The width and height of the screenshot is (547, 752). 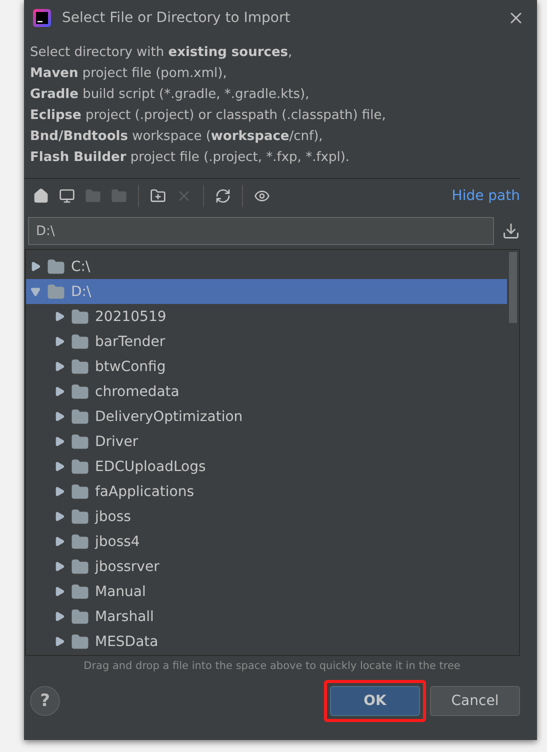 I want to click on dialog-button: OK, so click(x=375, y=701).